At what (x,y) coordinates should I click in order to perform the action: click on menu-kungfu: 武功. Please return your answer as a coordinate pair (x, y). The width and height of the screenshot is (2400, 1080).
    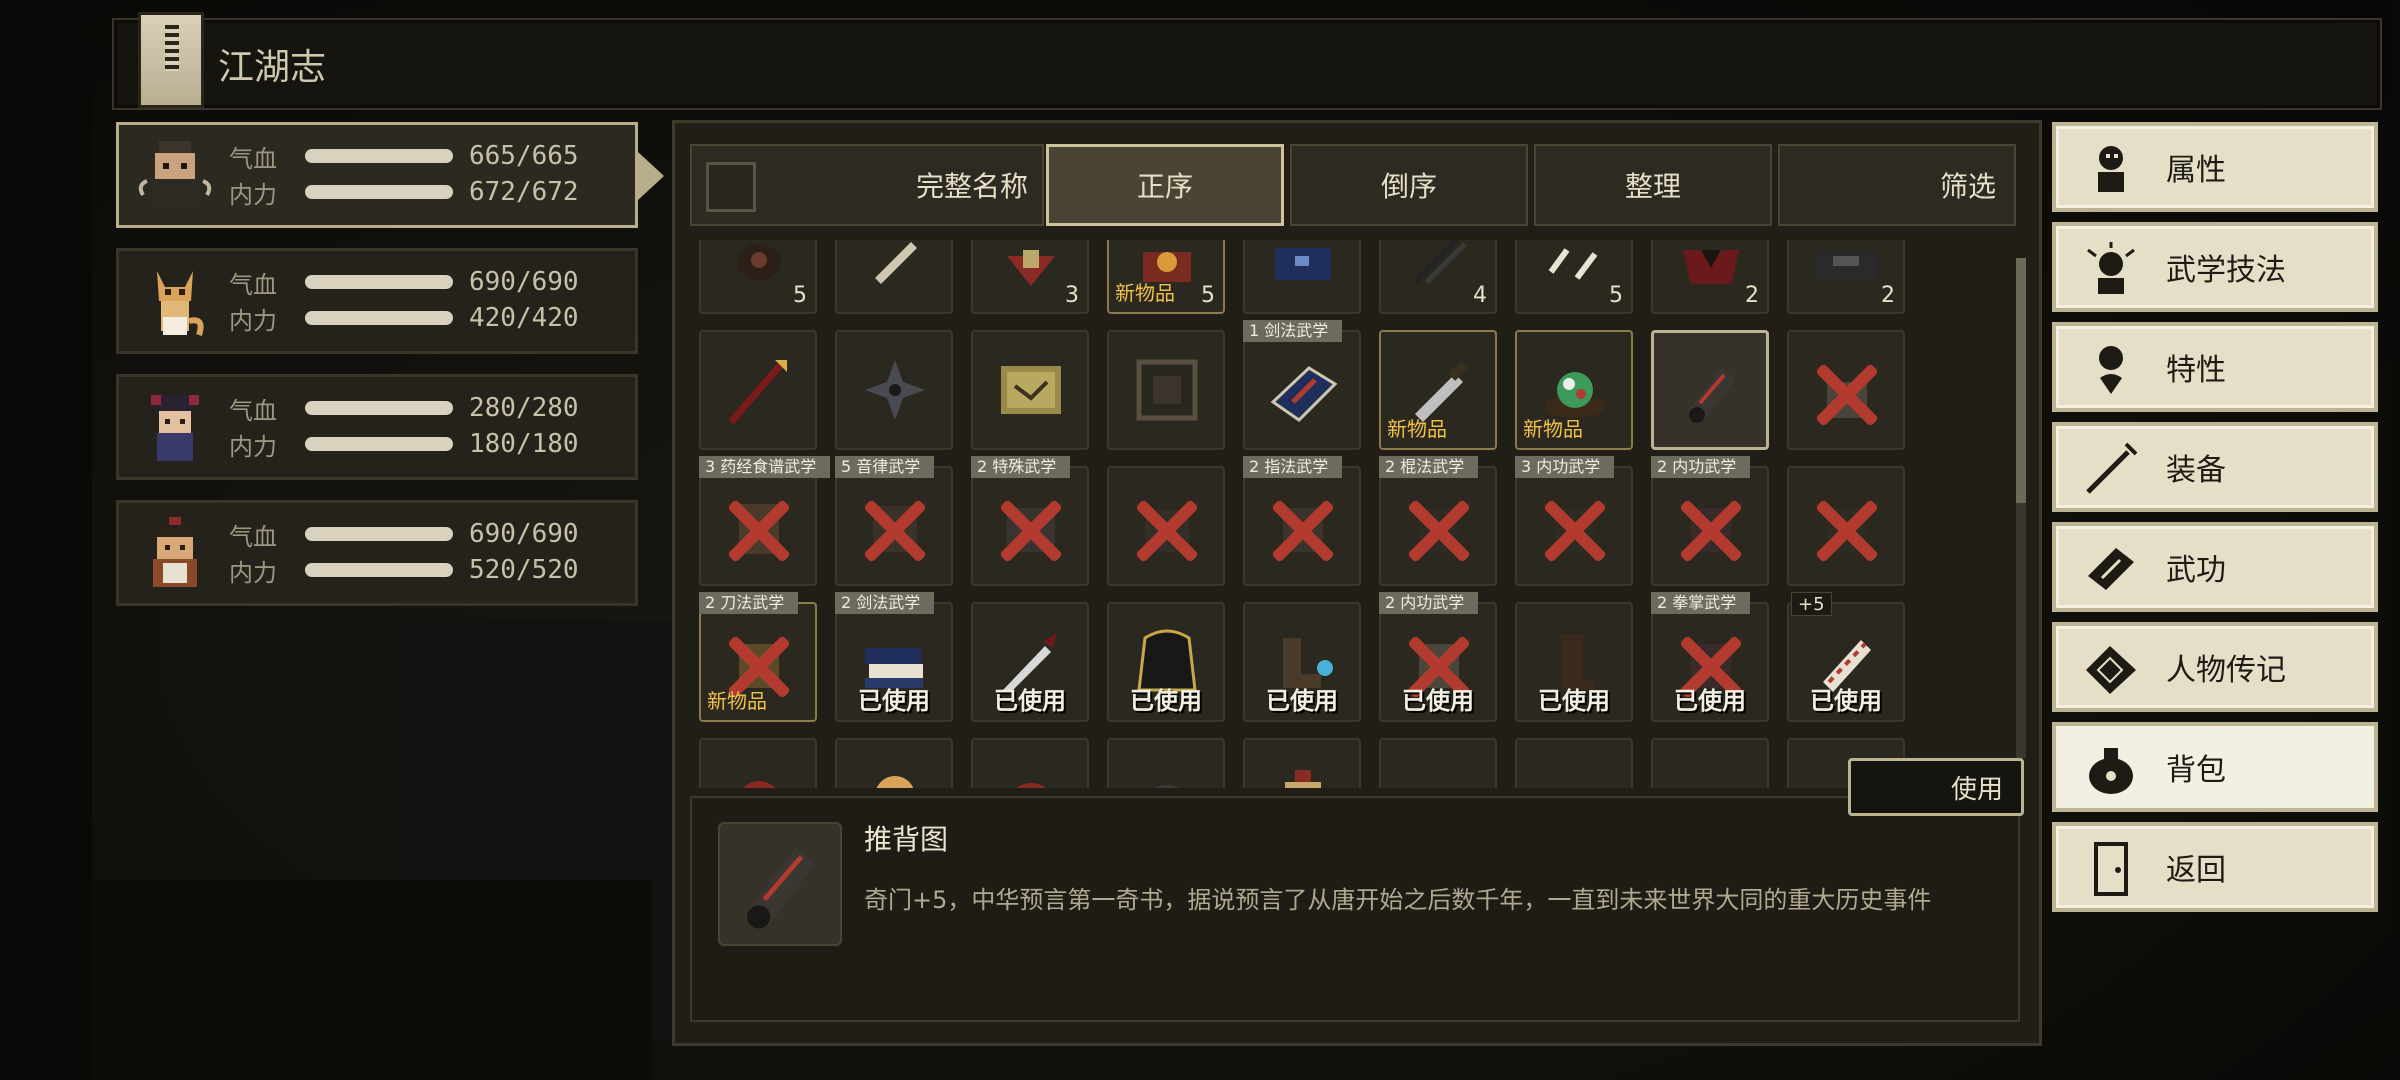
    Looking at the image, I should click on (2215, 567).